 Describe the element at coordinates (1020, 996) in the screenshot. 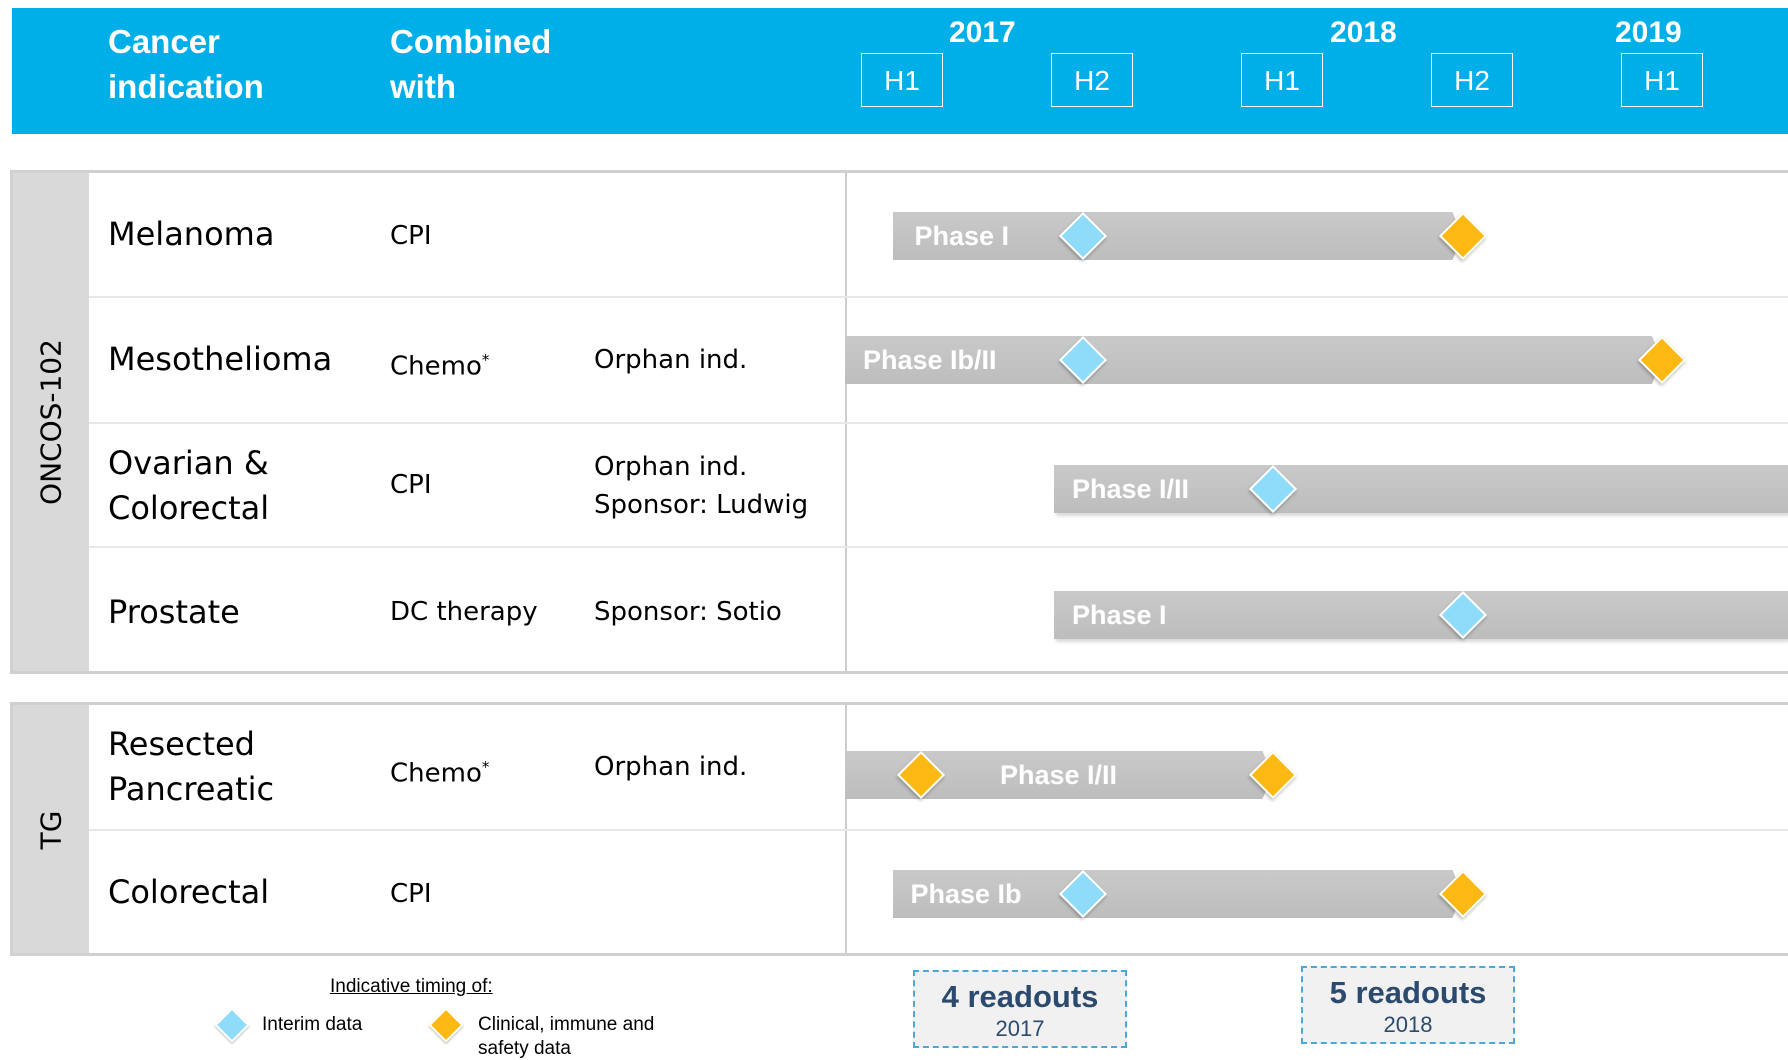

I see `readout-count: 4 readouts` at that location.